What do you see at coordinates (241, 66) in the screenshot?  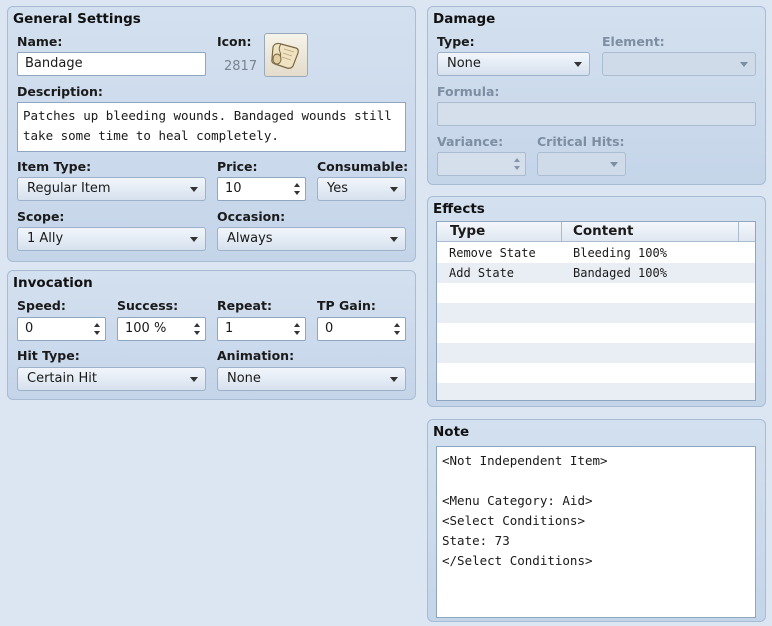 I see `icon-index: 2817` at bounding box center [241, 66].